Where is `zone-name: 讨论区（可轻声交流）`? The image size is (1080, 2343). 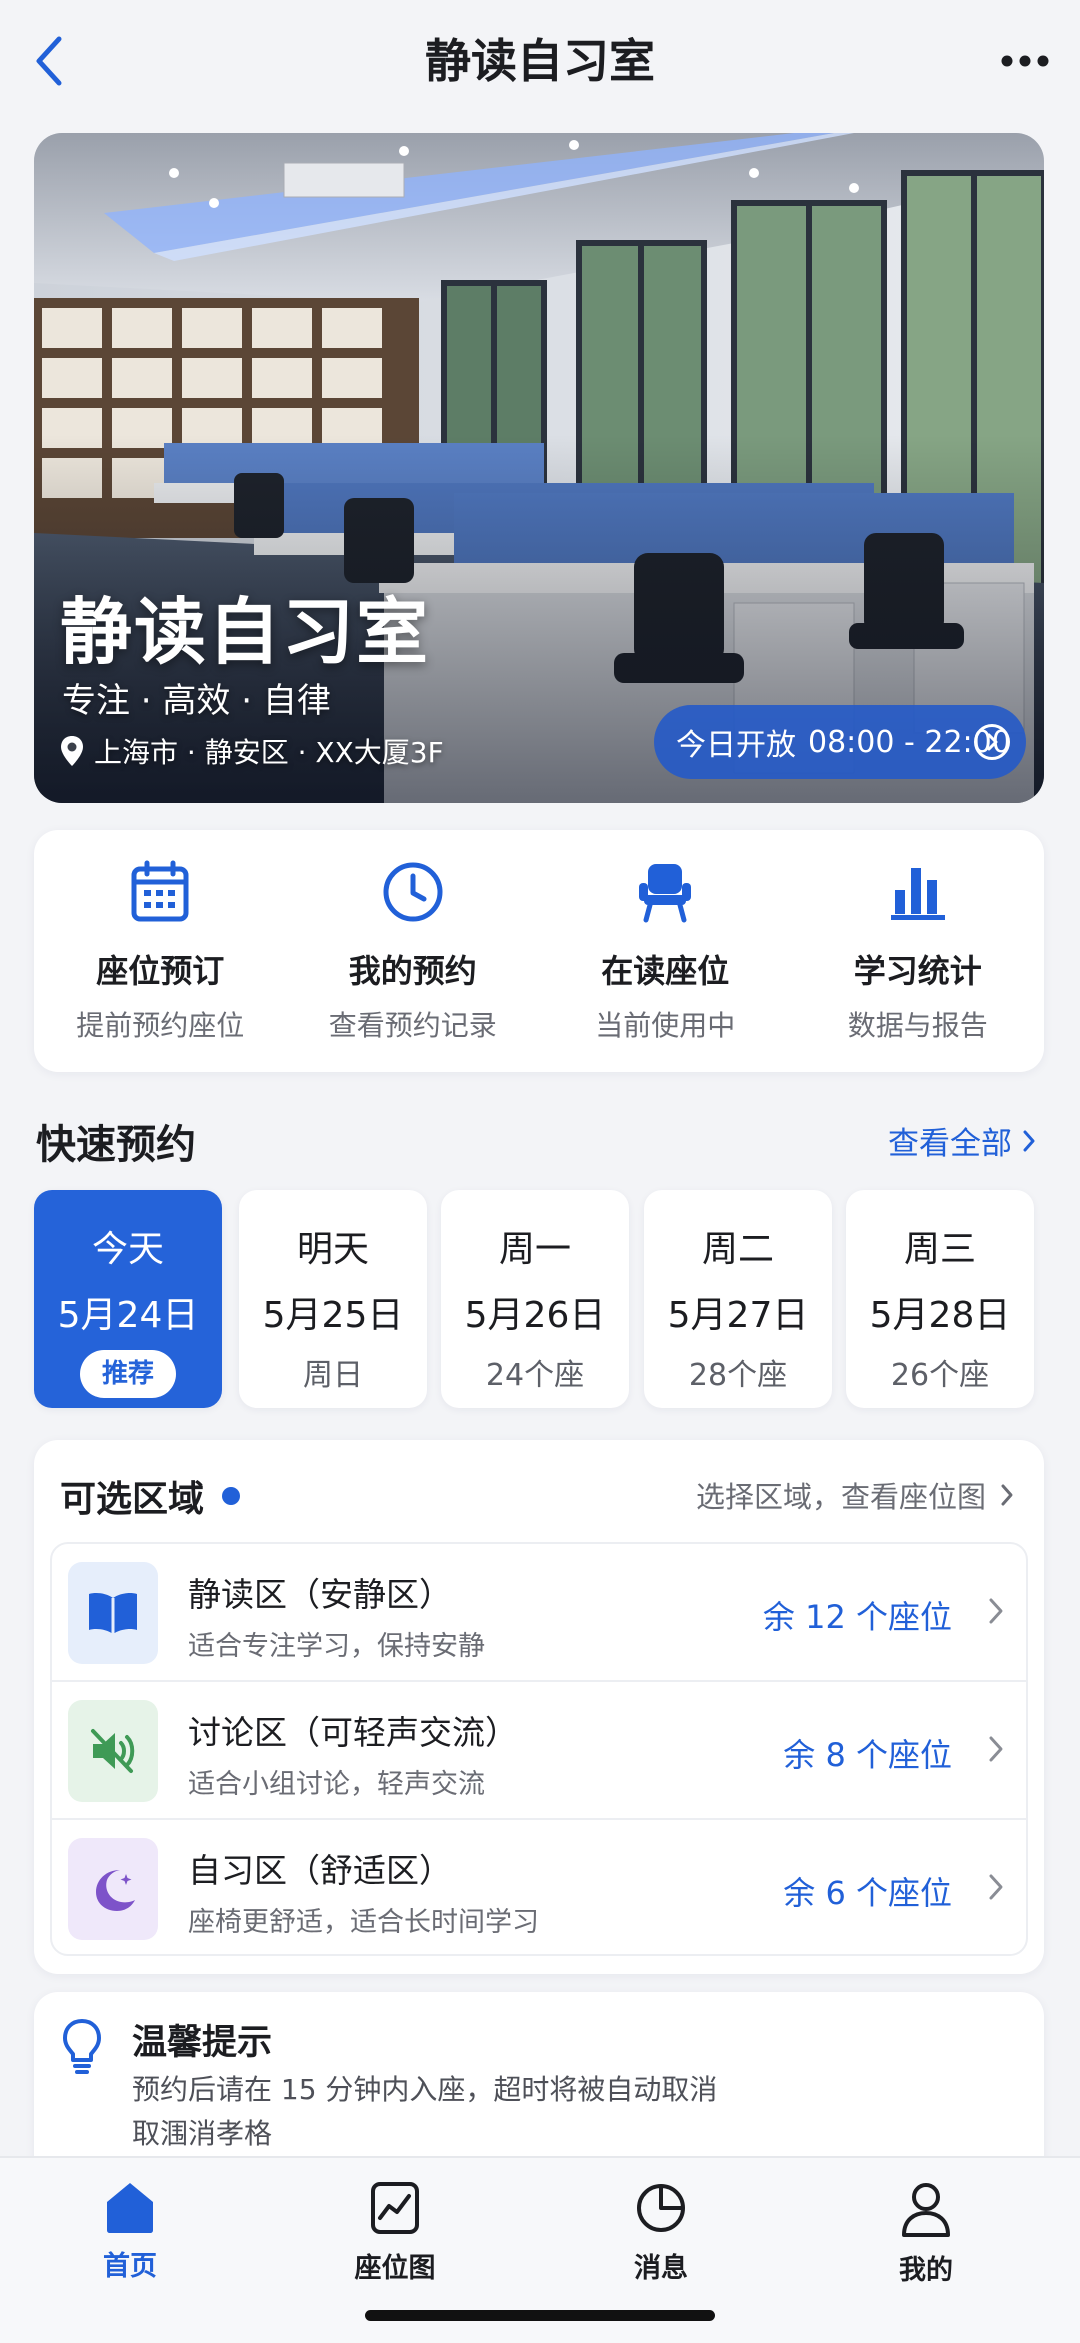 zone-name: 讨论区（可轻声交流） is located at coordinates (353, 1732).